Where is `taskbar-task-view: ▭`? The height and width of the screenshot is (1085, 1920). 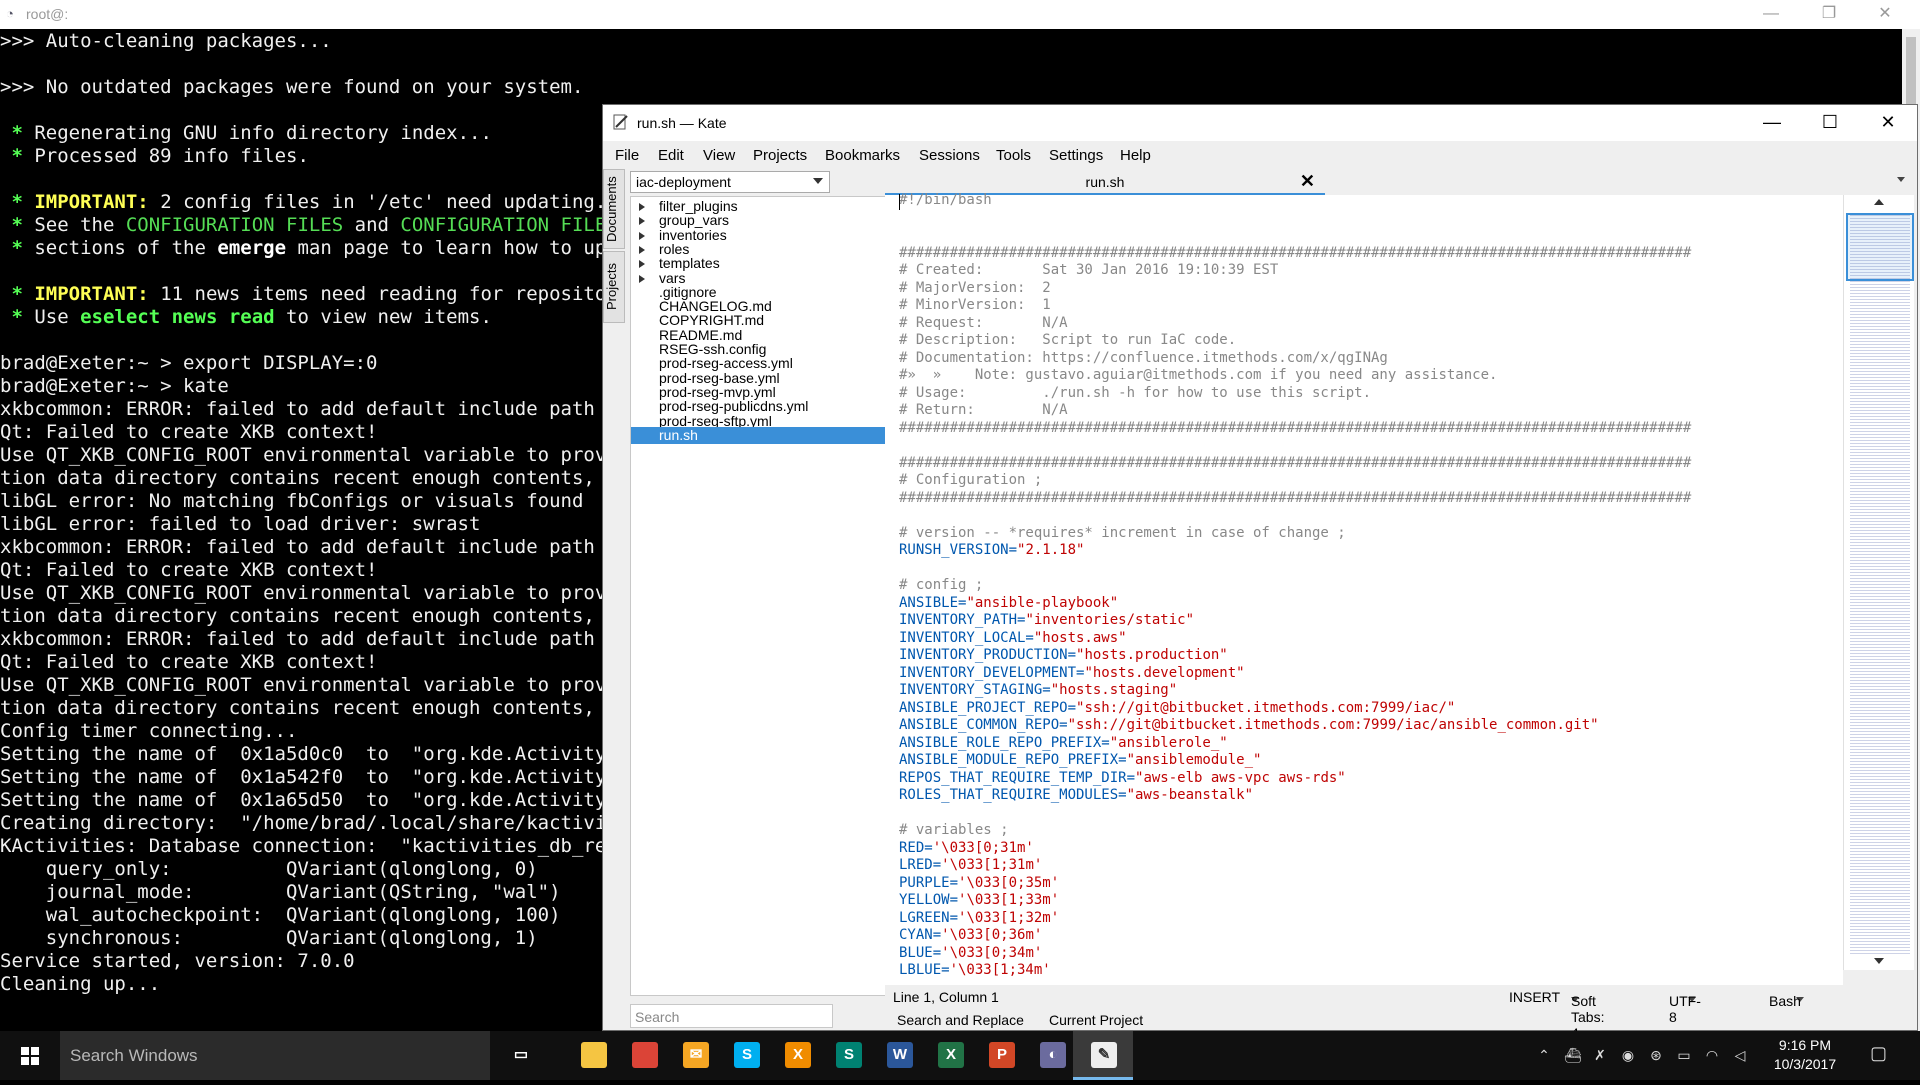 taskbar-task-view: ▭ is located at coordinates (520, 1055).